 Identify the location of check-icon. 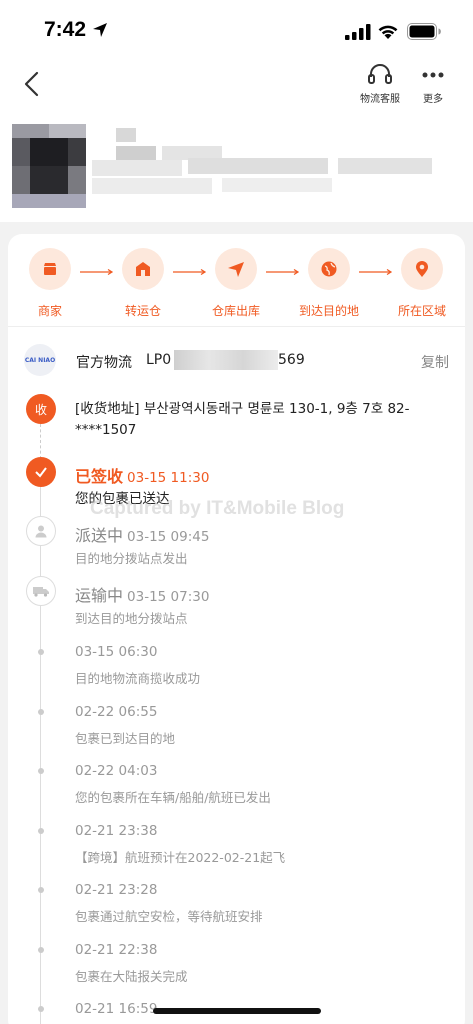
(41, 472).